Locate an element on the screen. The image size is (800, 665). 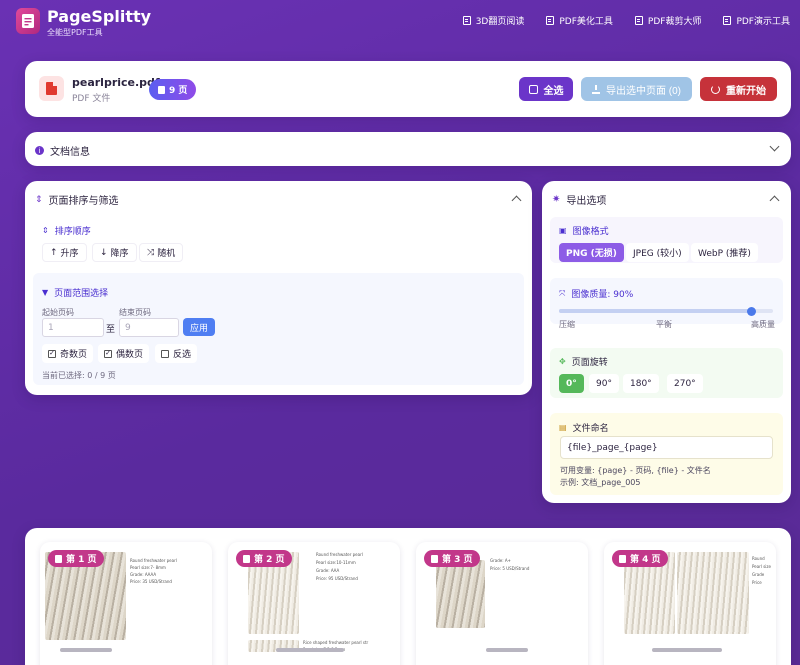
image-format-header: ▣ 图像格式 is located at coordinates (584, 230).